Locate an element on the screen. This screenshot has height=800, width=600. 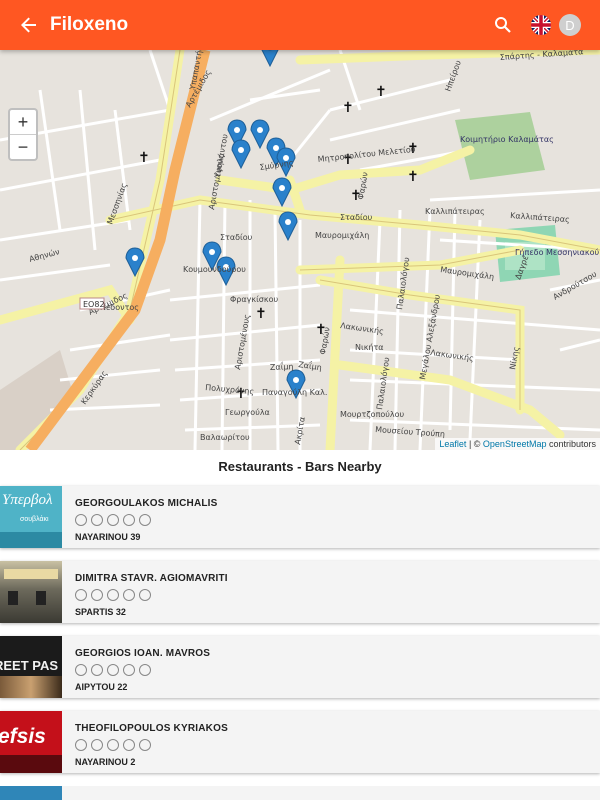
item-info: GEORGOULAKOS MICHALIS NAYARINOU 39 is located at coordinates (140, 517).